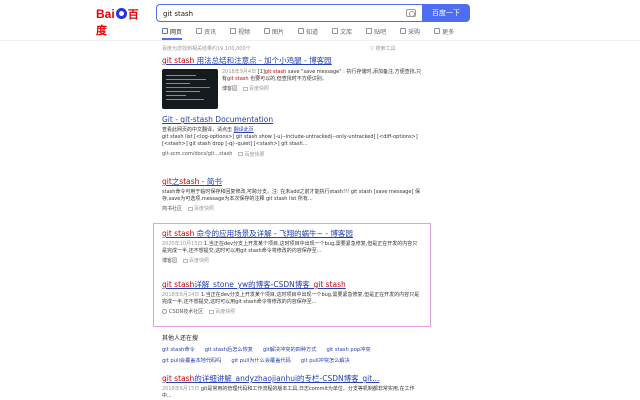 The width and height of the screenshot is (640, 400). Describe the element at coordinates (178, 349) in the screenshot. I see `related-link: git stash命令` at that location.